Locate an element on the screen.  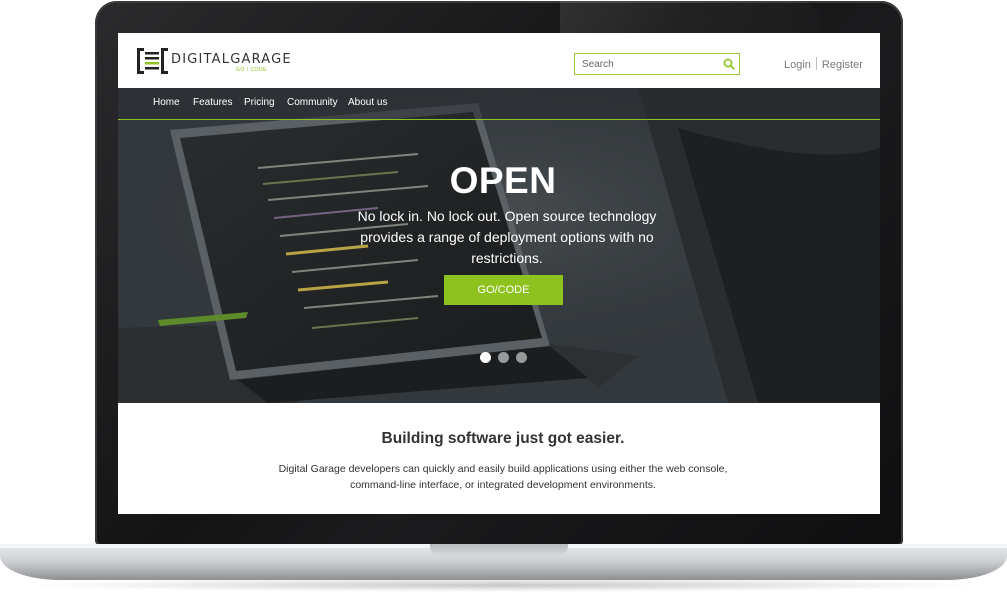
go-code-button: GO/CODE is located at coordinates (503, 290).